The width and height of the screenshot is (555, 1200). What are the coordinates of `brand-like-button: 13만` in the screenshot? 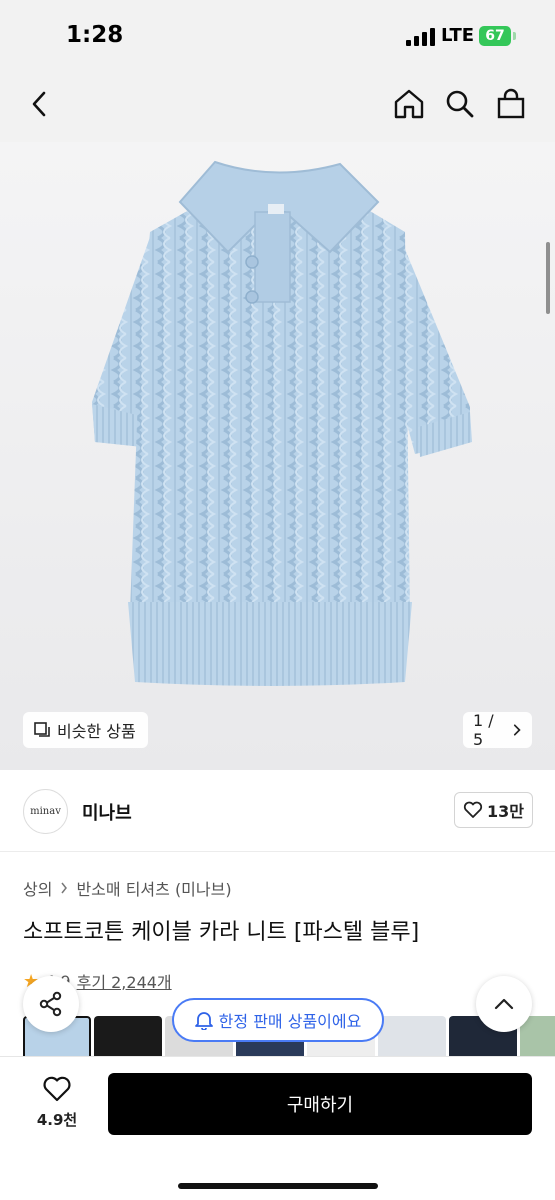 It's located at (493, 810).